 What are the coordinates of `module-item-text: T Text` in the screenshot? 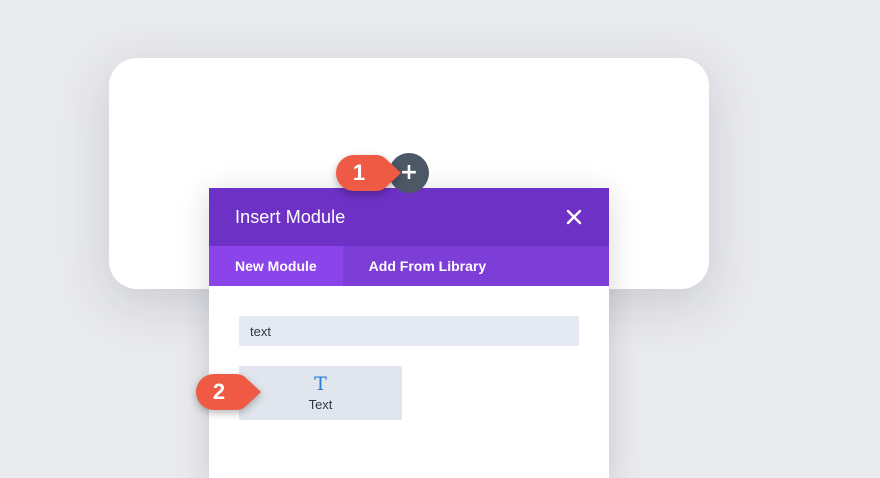 It's located at (320, 393).